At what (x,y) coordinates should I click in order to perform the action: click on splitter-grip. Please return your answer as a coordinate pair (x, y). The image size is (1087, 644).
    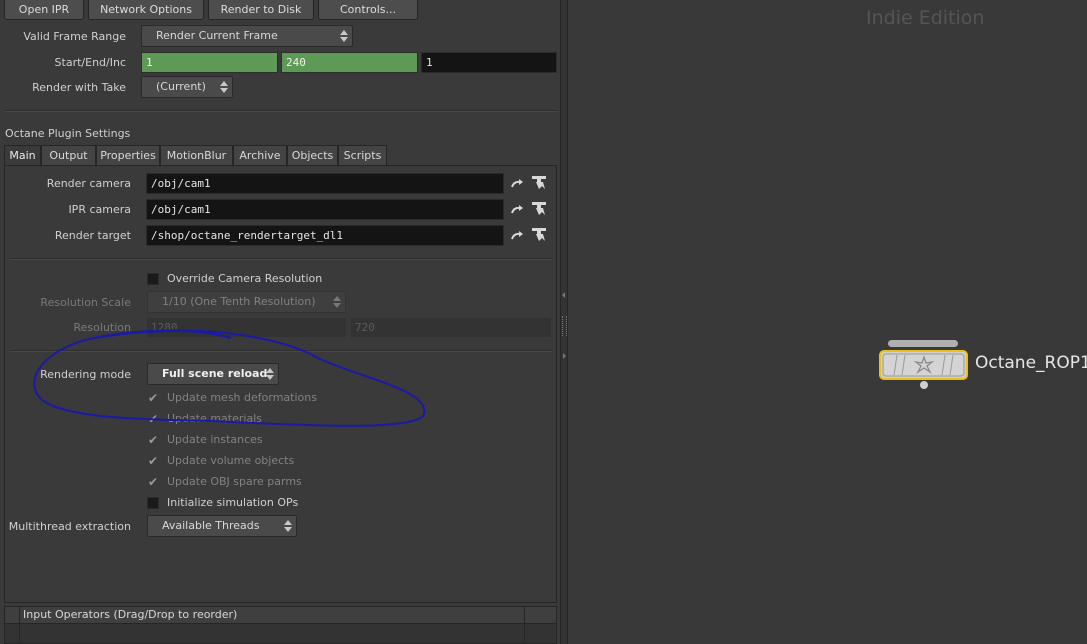
    Looking at the image, I should click on (564, 326).